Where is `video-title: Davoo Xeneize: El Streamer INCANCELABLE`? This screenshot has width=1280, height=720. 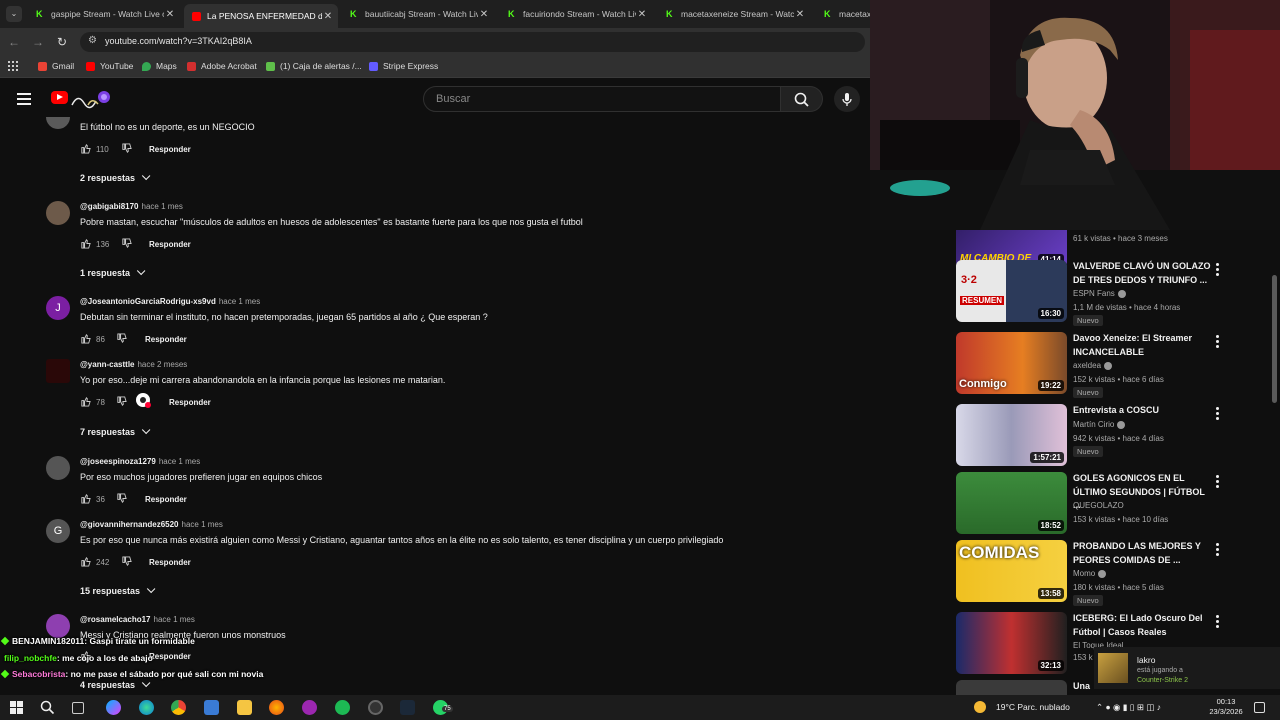
video-title: Davoo Xeneize: El Streamer INCANCELABLE is located at coordinates (1143, 345).